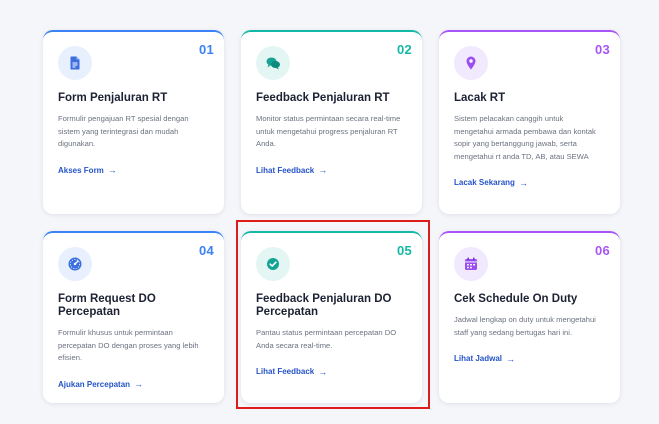 The height and width of the screenshot is (424, 659). What do you see at coordinates (206, 250) in the screenshot?
I see `card-number: 04` at bounding box center [206, 250].